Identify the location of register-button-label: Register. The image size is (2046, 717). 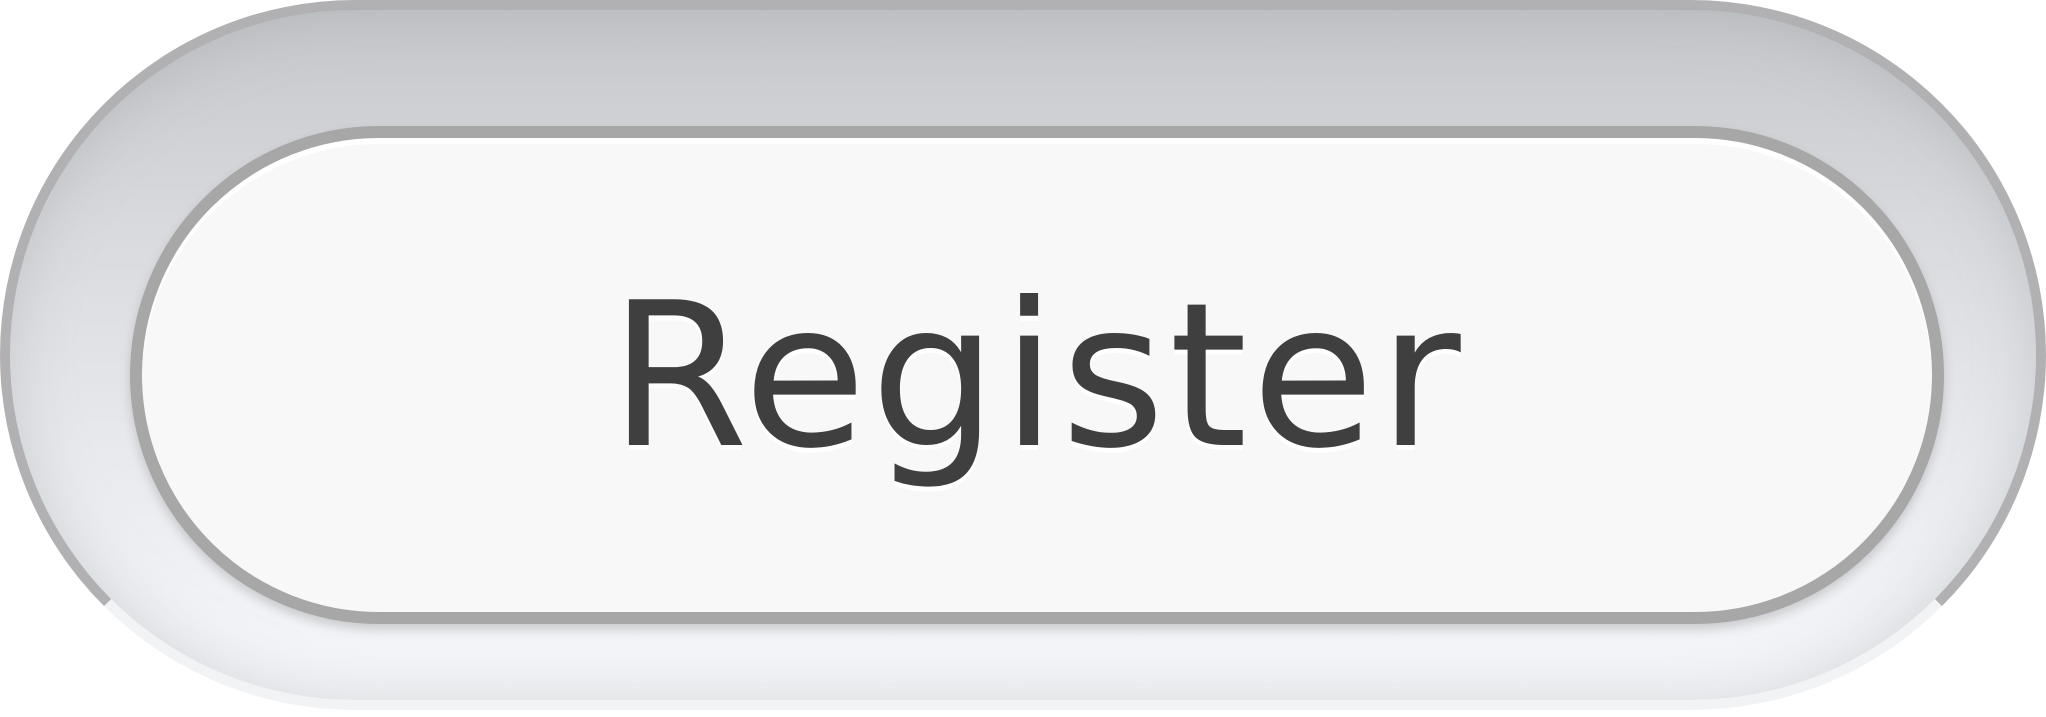
(1037, 376).